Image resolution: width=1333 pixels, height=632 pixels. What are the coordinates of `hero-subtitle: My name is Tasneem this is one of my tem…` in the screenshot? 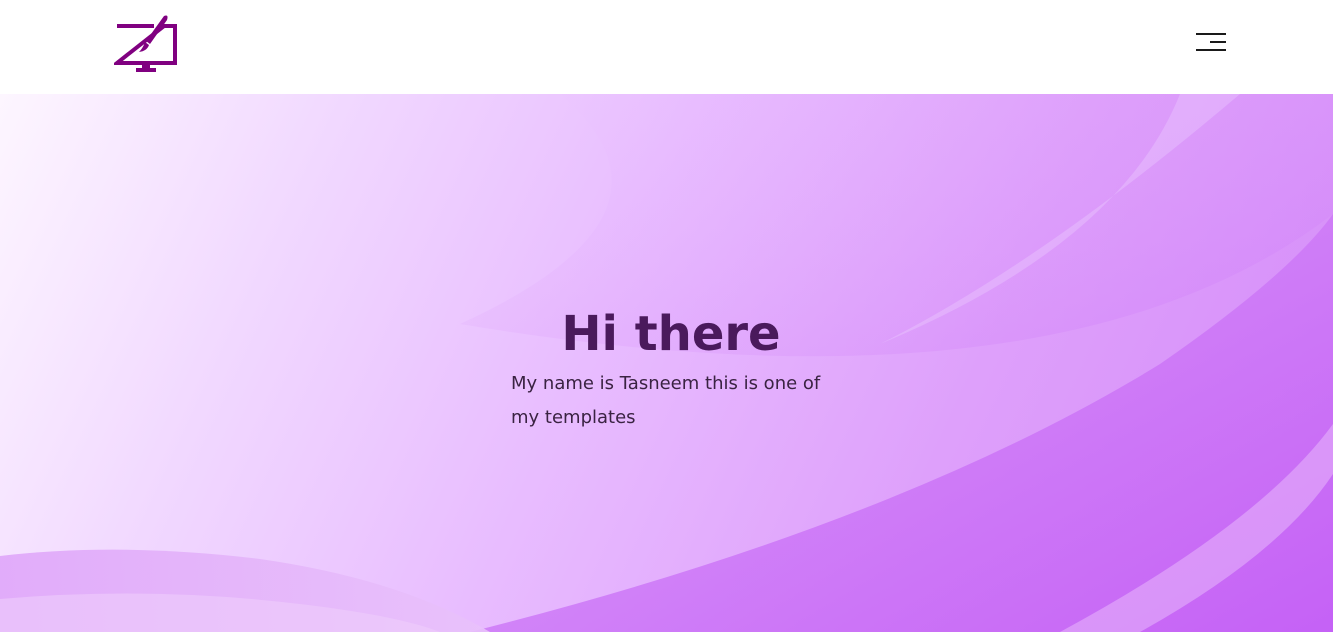 It's located at (666, 400).